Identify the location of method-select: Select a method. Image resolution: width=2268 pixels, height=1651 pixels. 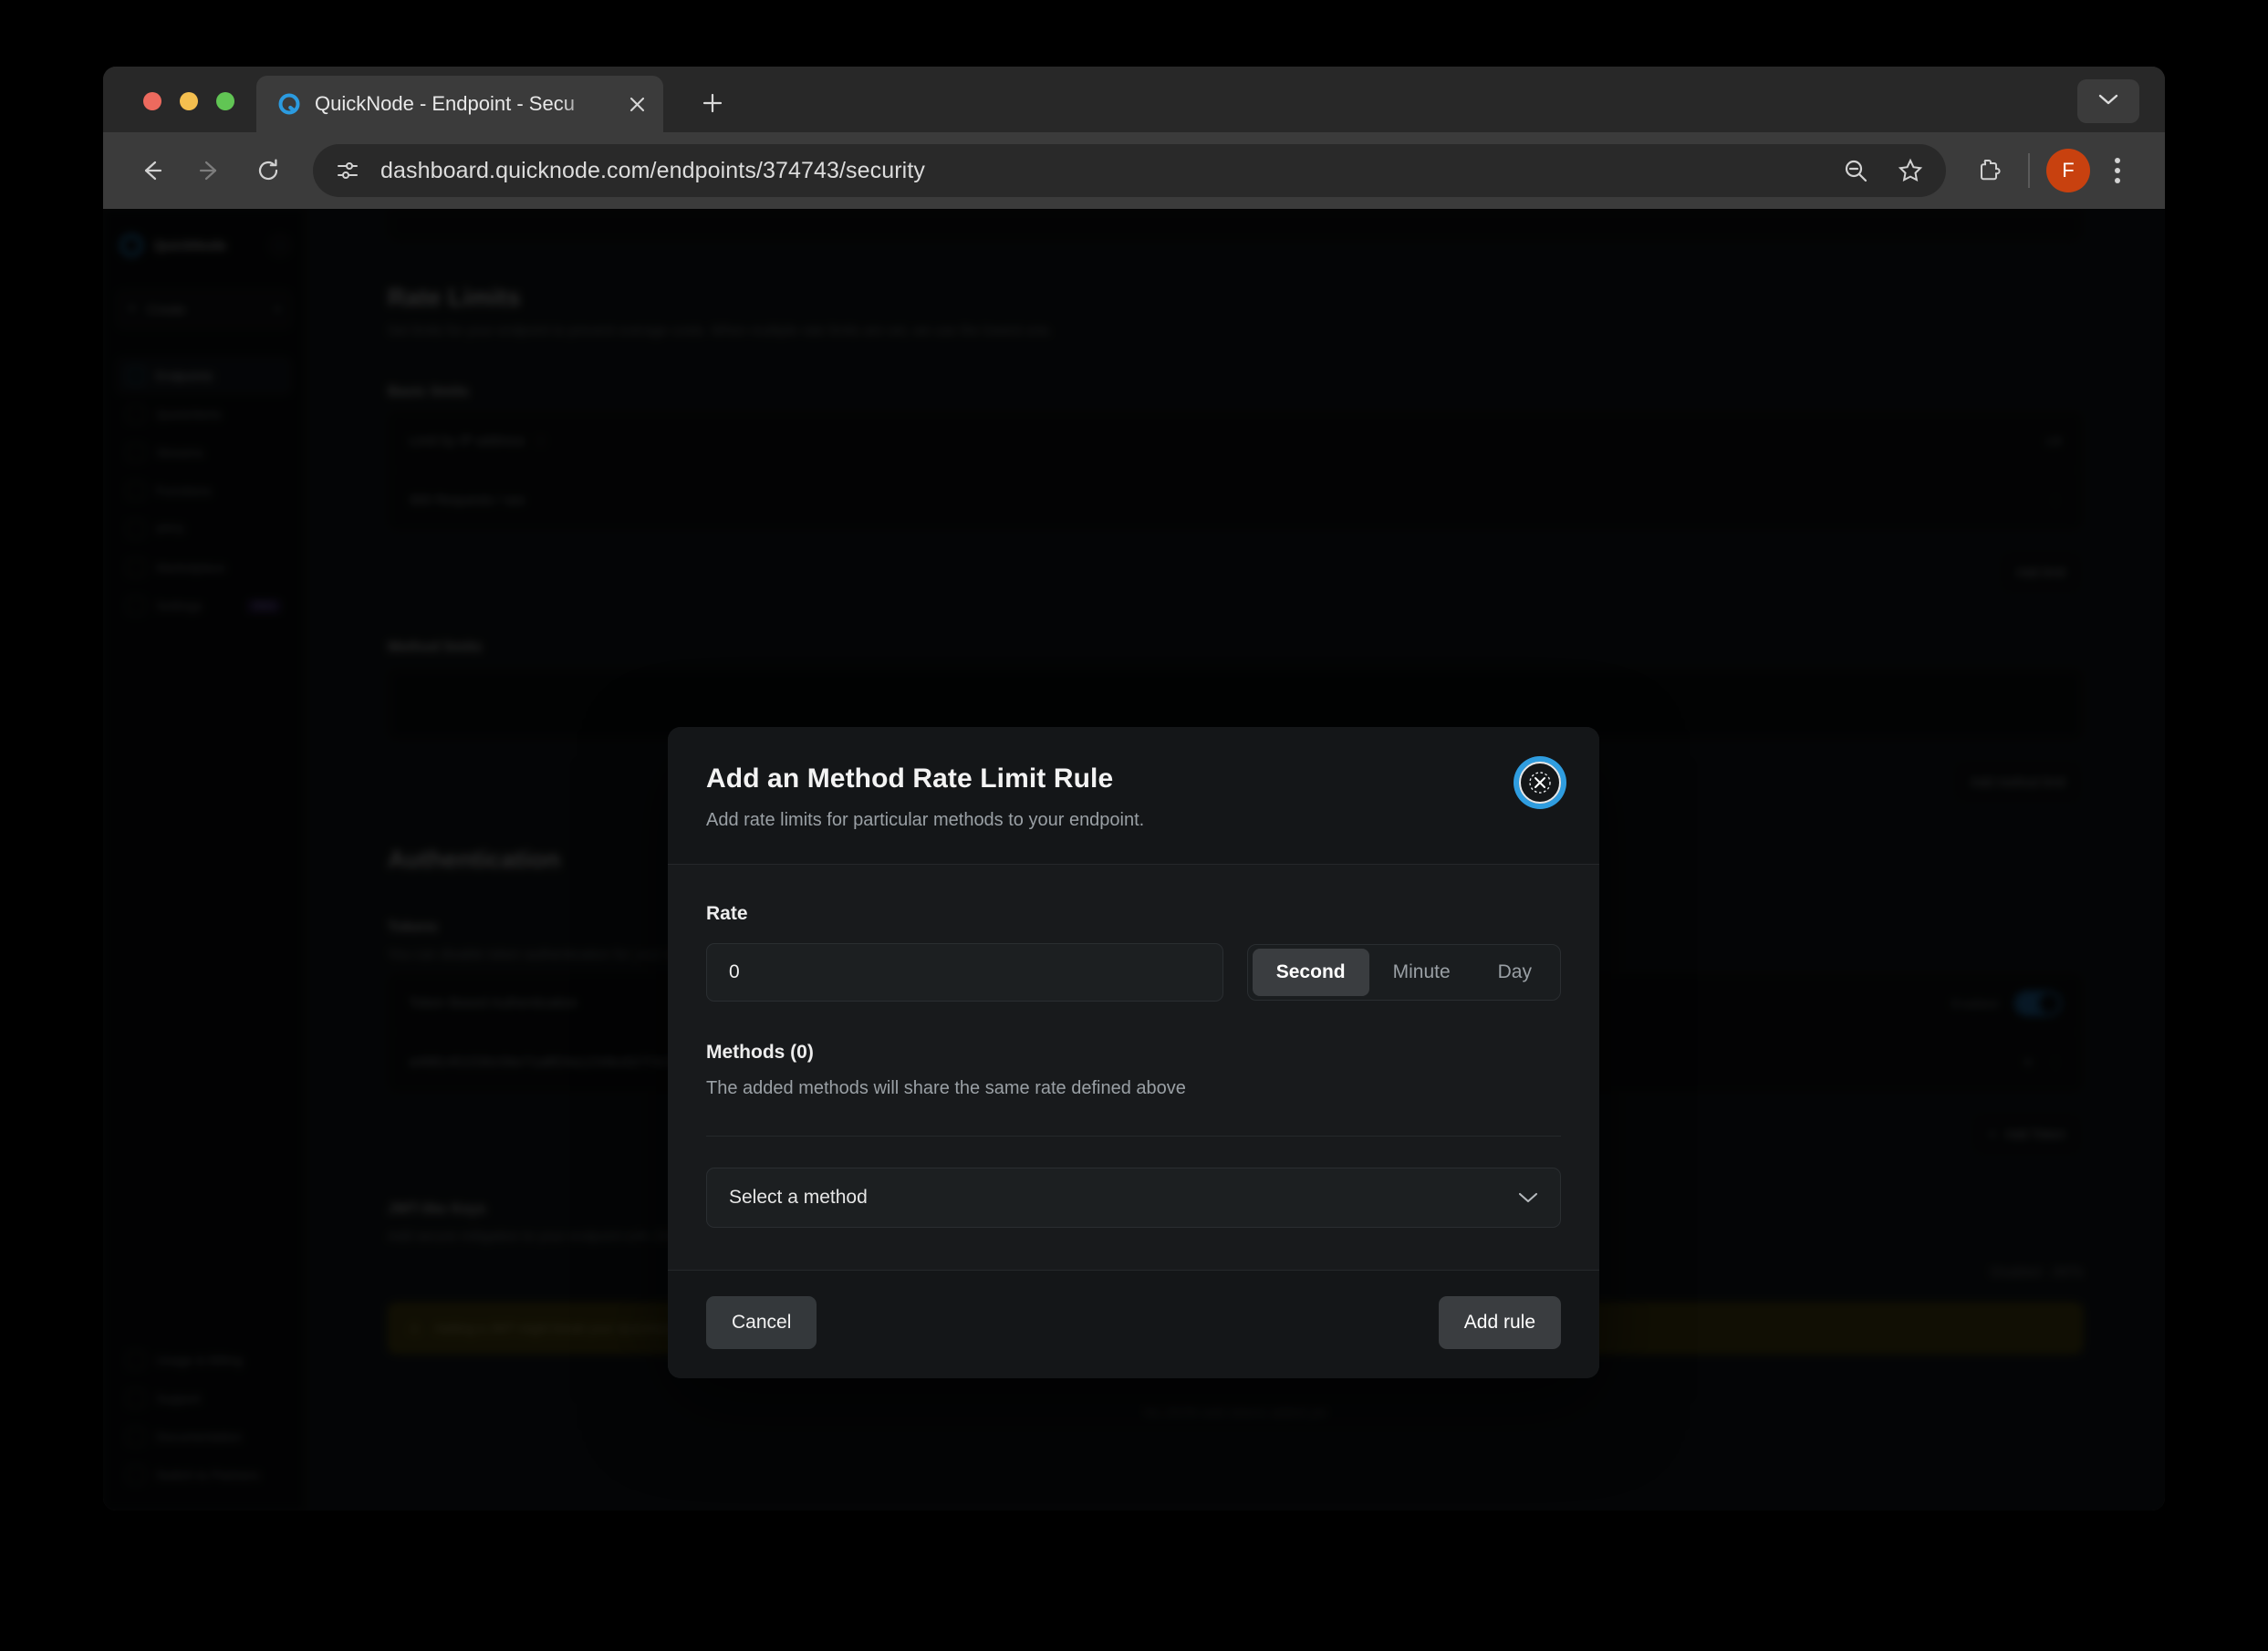
(1134, 1198).